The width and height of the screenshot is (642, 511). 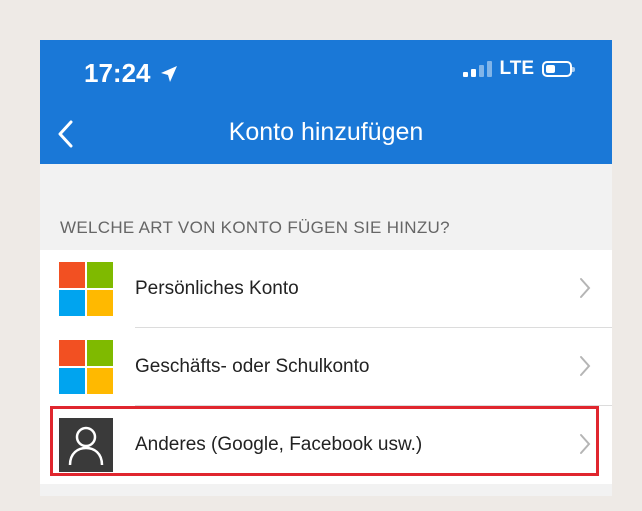 I want to click on account-option-work-school: Geschäfts- oder Schulkonto, so click(x=326, y=367).